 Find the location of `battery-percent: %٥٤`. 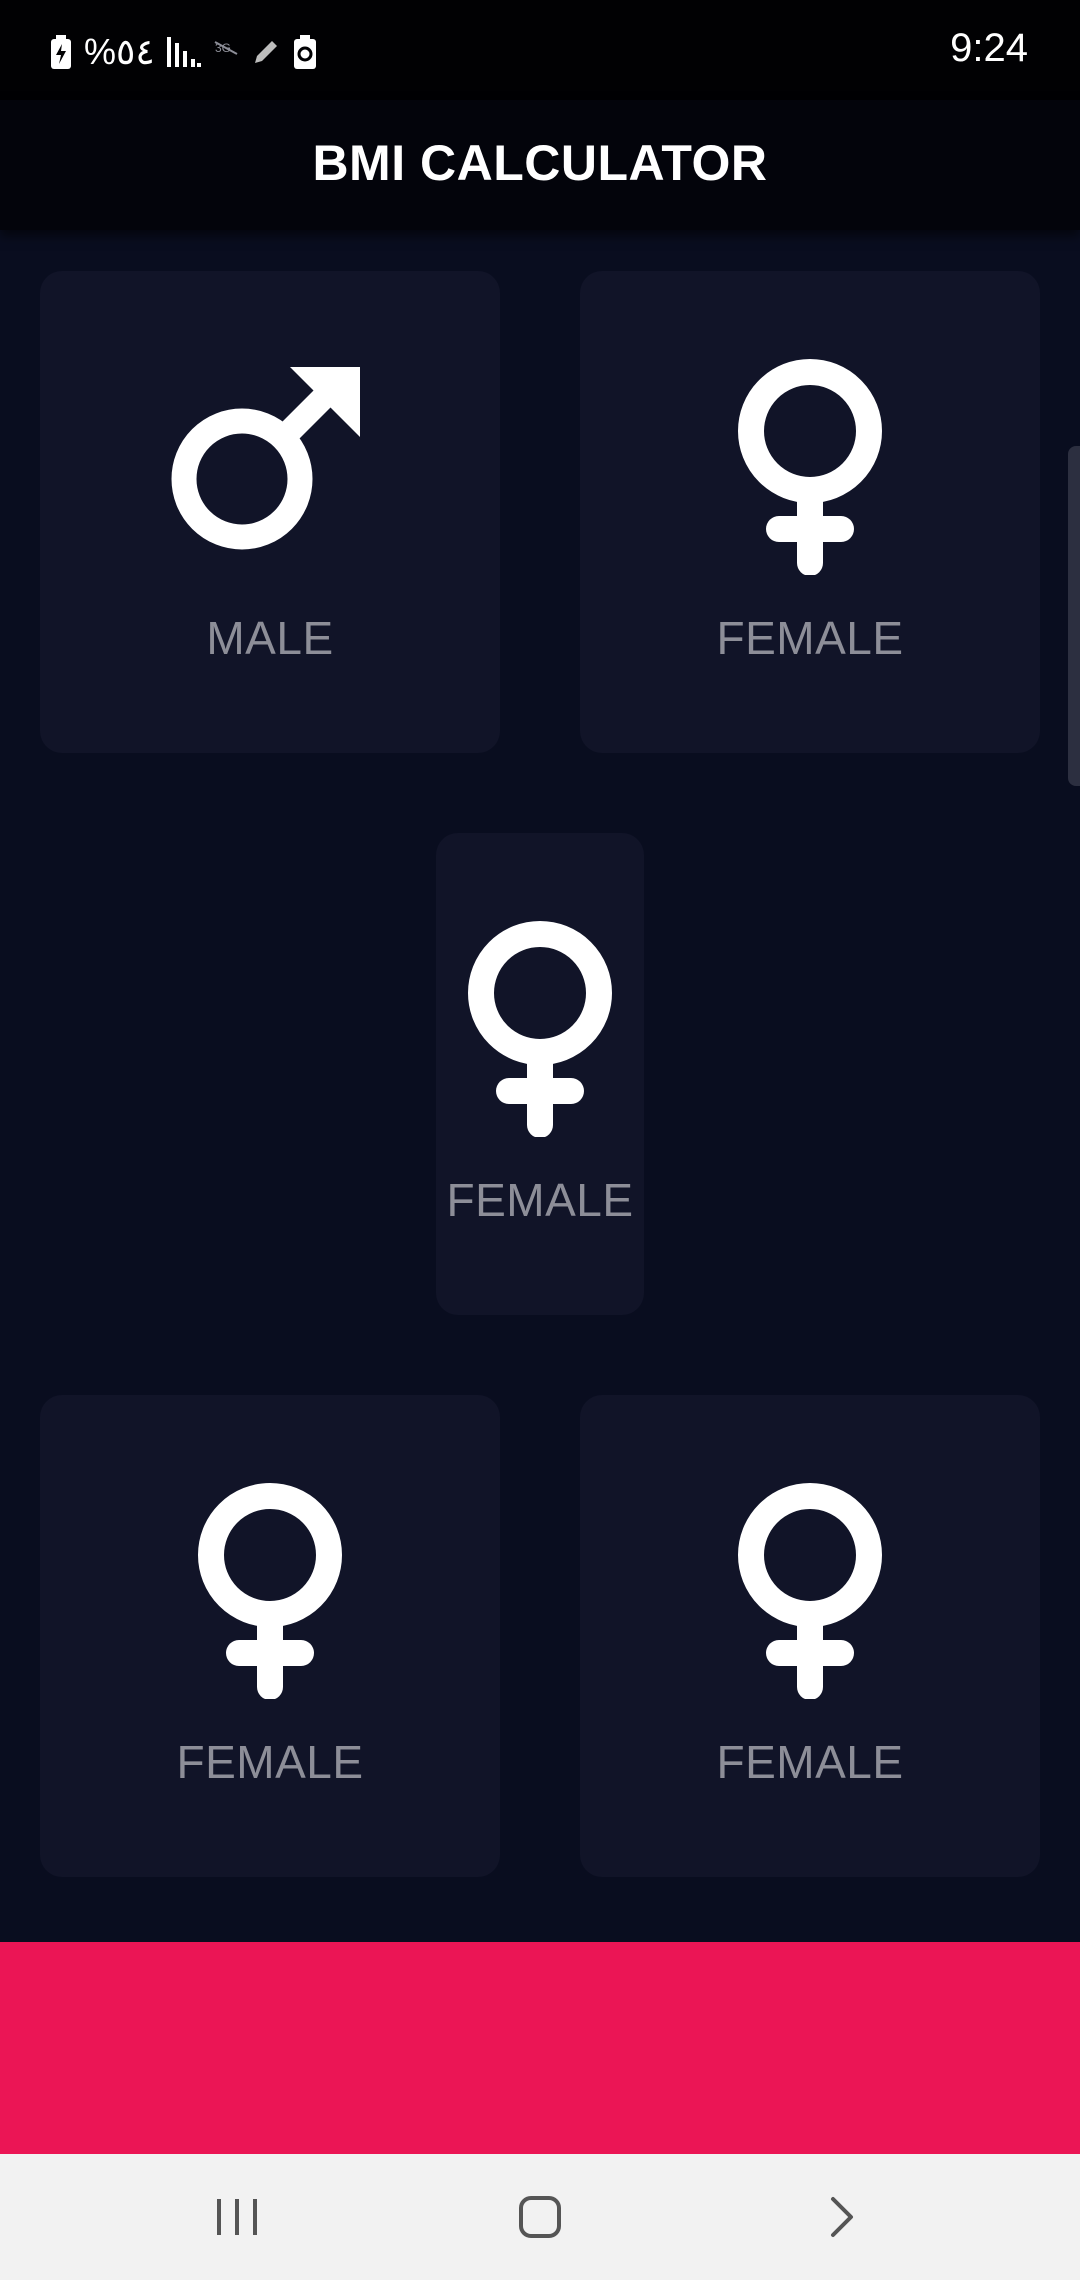

battery-percent: %٥٤ is located at coordinates (119, 51).